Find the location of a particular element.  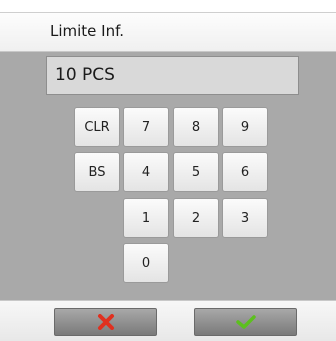

x-icon is located at coordinates (105, 322).